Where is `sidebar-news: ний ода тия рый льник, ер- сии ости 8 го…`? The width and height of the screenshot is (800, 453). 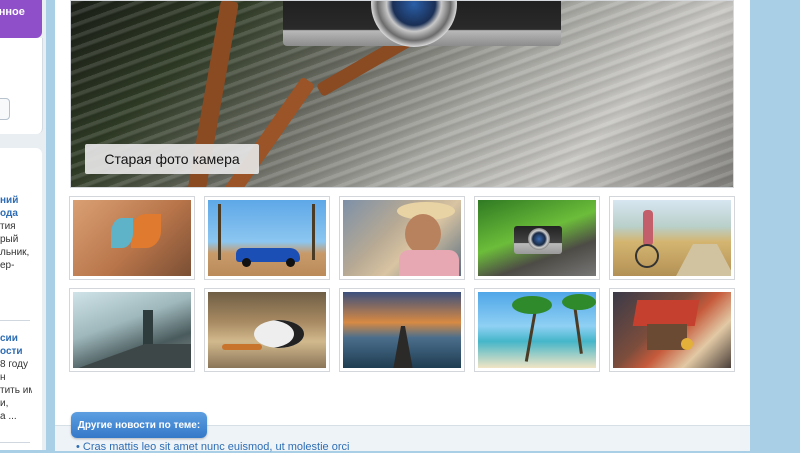 sidebar-news: ний ода тия рый льник, ер- сии ости 8 го… is located at coordinates (21, 299).